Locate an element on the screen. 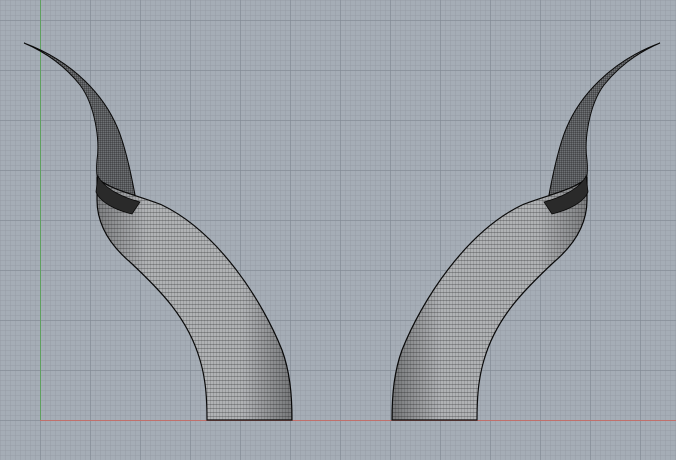 This screenshot has height=460, width=676. horn-left-tip is located at coordinates (80, 126).